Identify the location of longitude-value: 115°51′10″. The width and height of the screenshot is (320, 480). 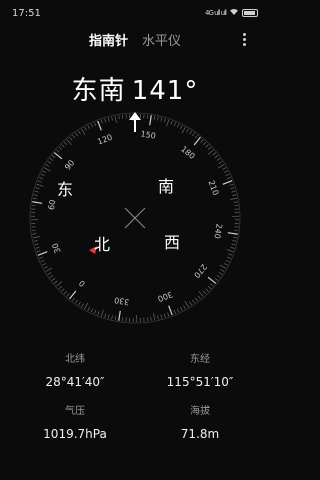
(200, 382).